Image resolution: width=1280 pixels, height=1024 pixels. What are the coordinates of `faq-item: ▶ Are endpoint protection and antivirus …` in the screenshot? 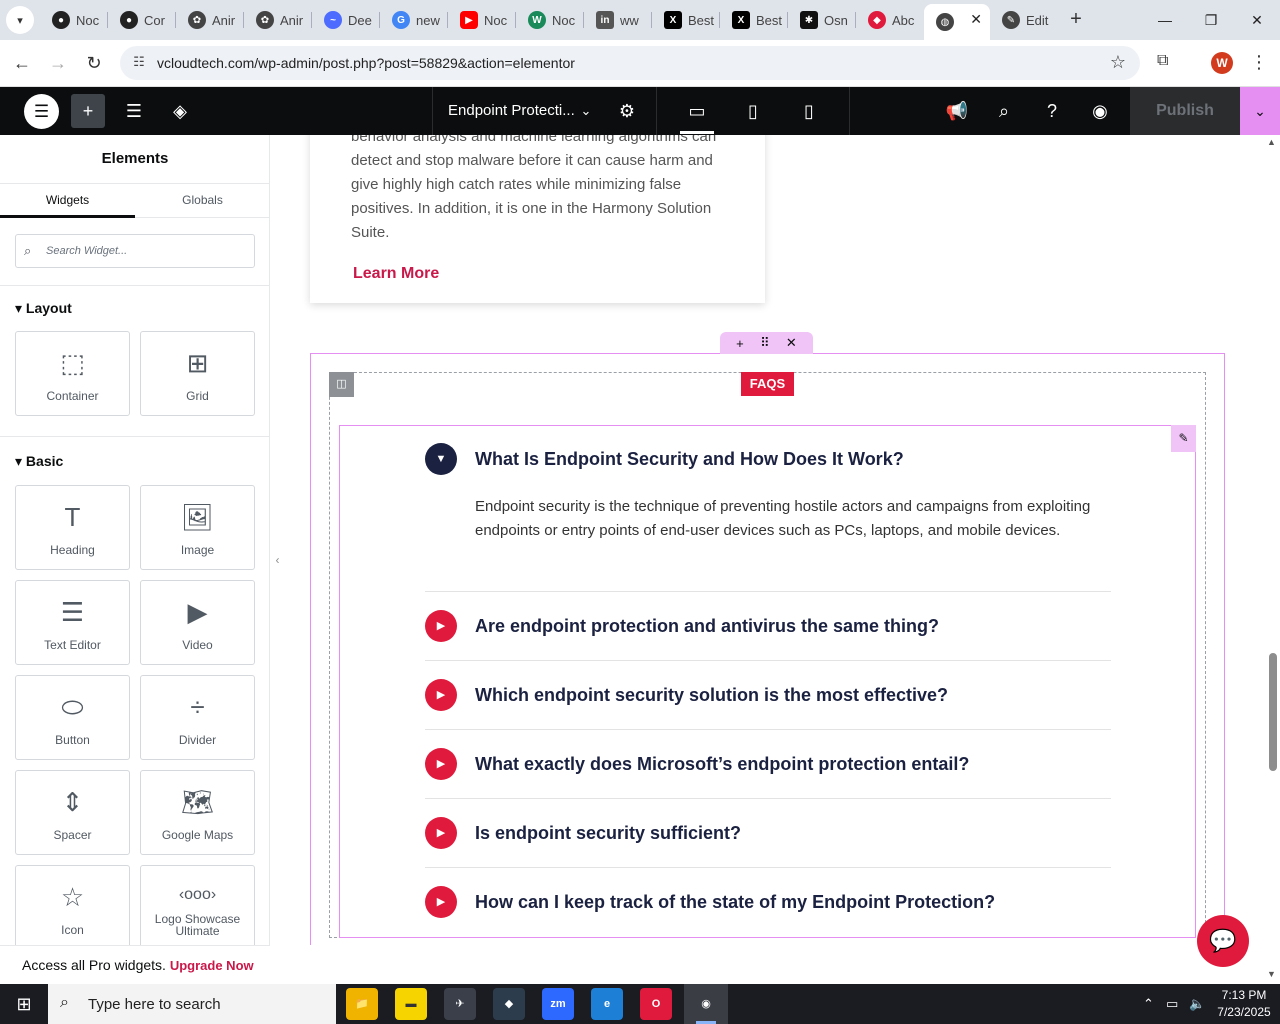 It's located at (768, 644).